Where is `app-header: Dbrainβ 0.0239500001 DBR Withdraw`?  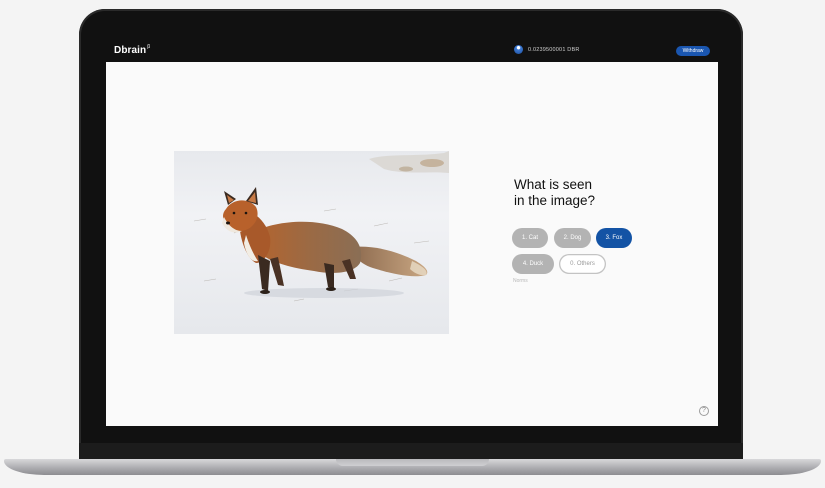 app-header: Dbrainβ 0.0239500001 DBR Withdraw is located at coordinates (412, 51).